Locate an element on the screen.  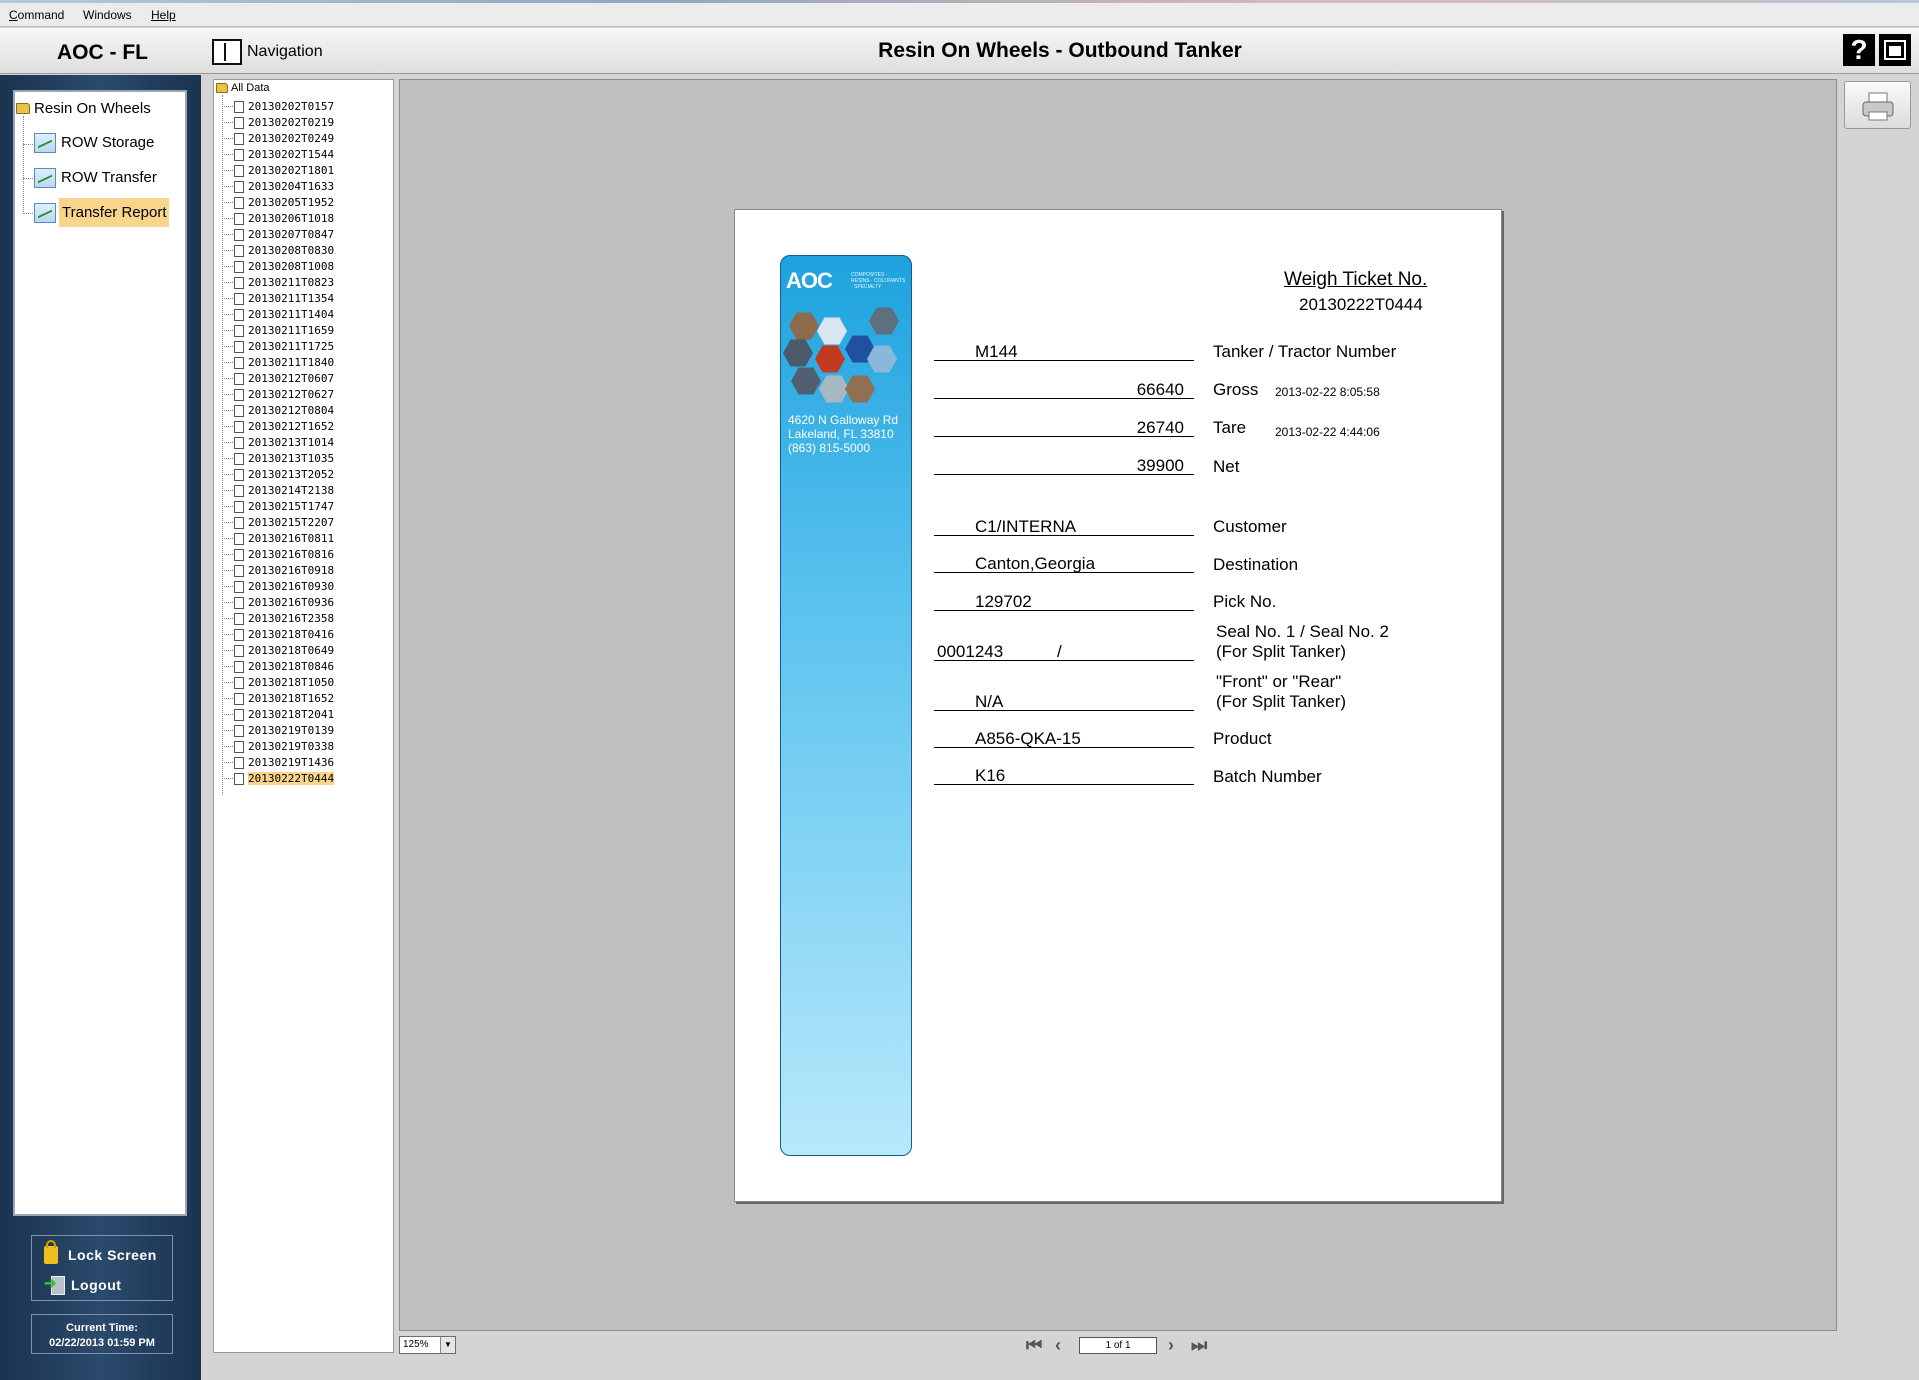
tree-item-row-storage: ROW Storage is located at coordinates (95, 142).